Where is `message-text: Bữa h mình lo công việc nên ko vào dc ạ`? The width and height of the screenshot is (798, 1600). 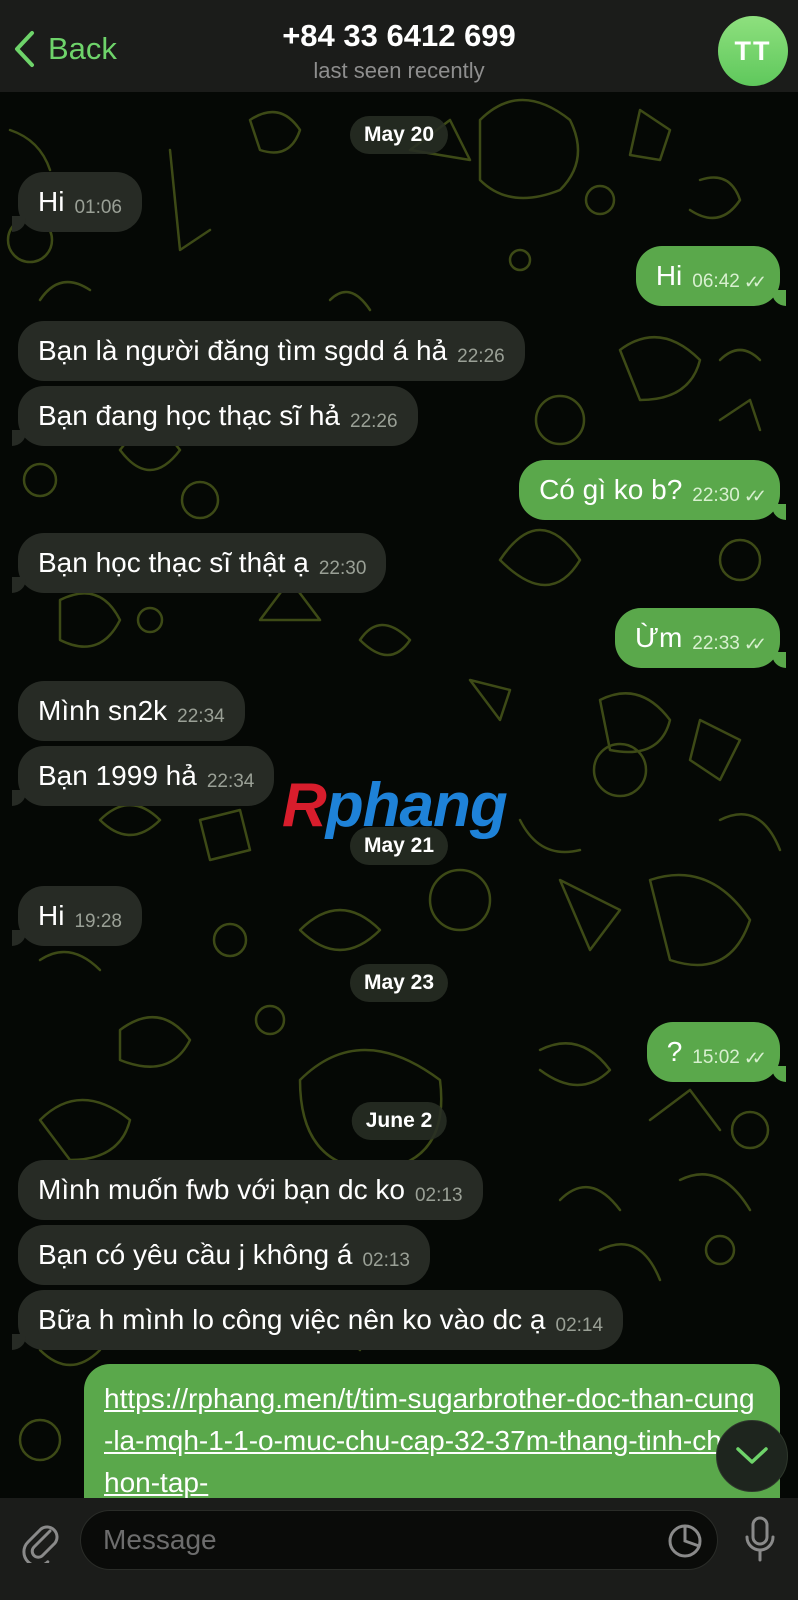
message-text: Bữa h mình lo công việc nên ko vào dc ạ is located at coordinates (292, 1319).